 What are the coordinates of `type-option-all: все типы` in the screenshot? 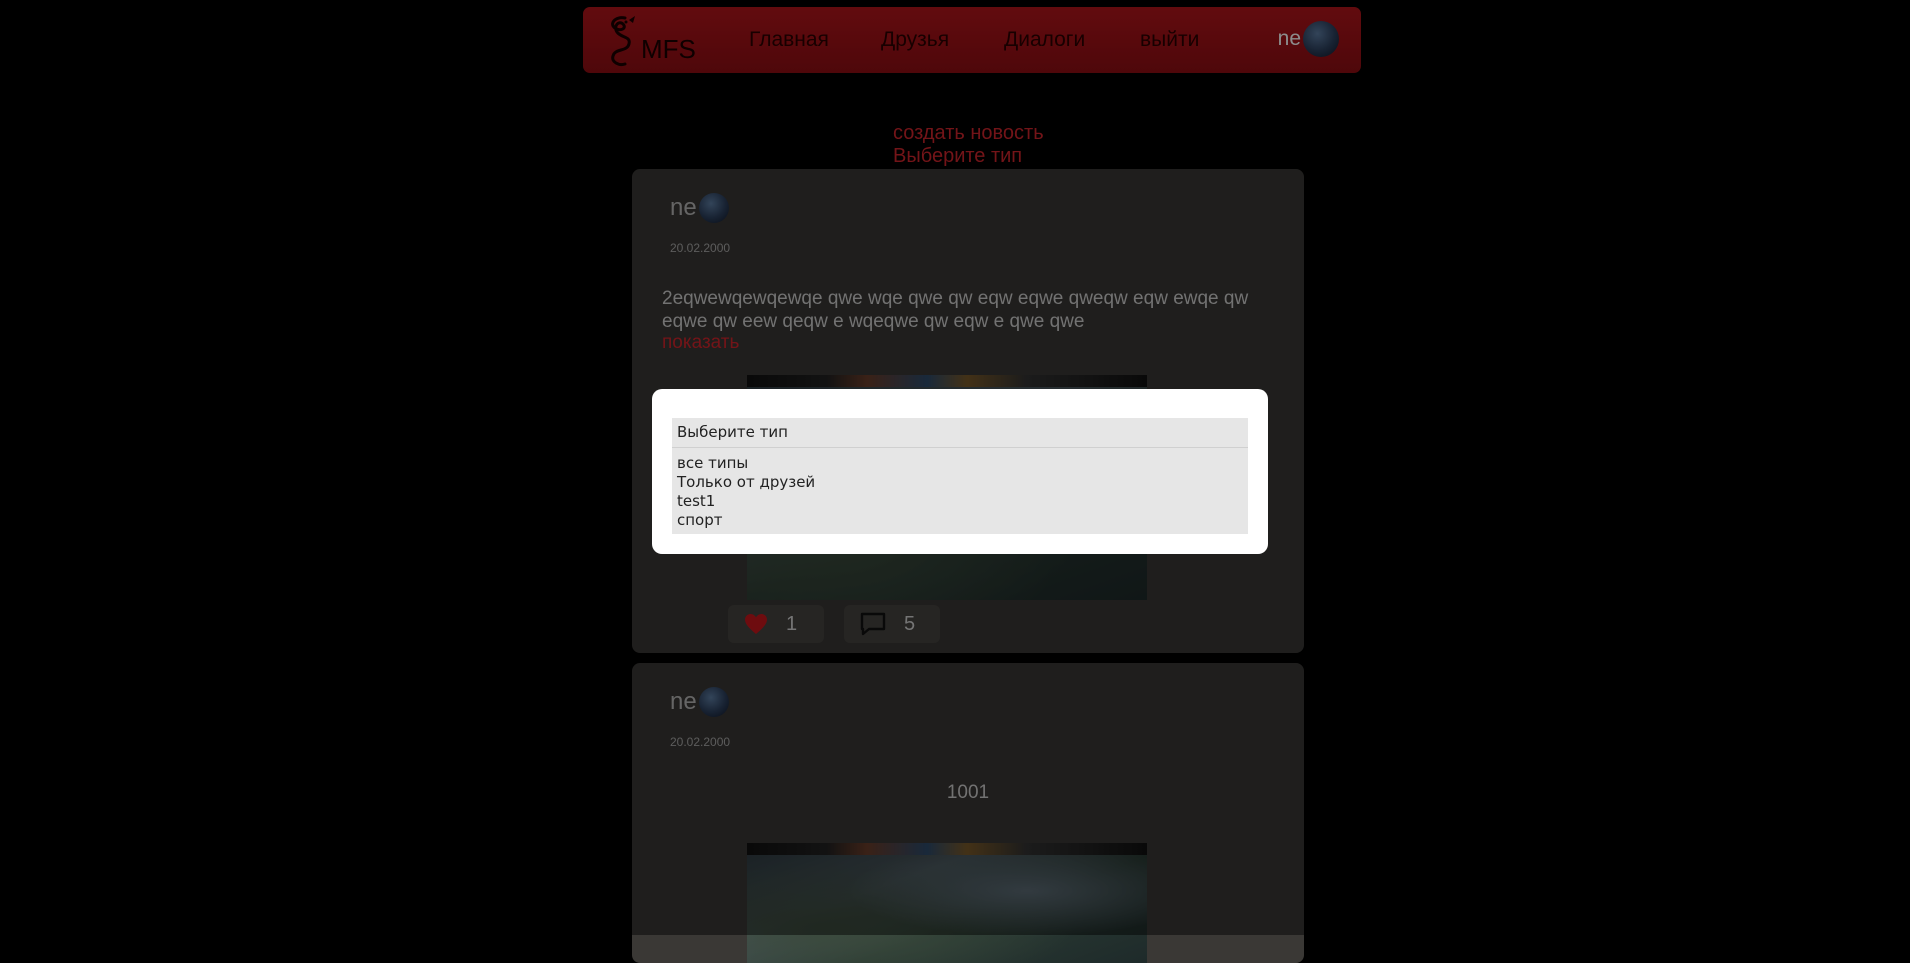 It's located at (960, 463).